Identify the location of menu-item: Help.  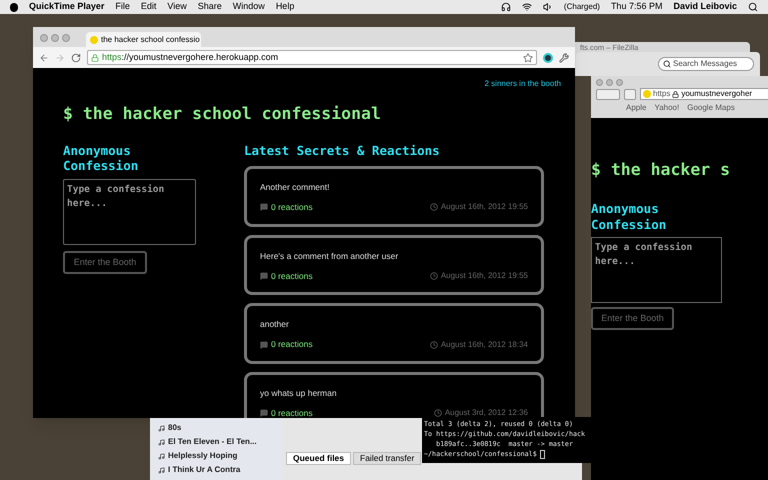
(285, 7).